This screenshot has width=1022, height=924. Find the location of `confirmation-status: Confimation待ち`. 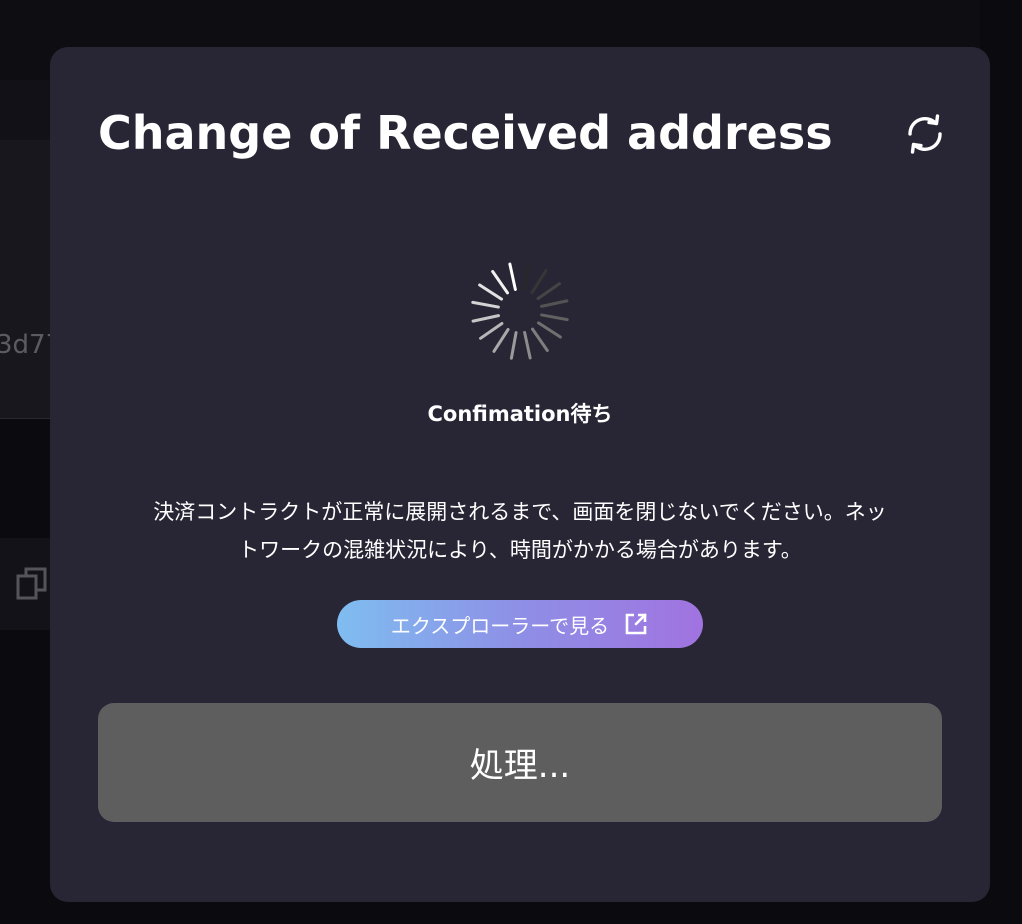

confirmation-status: Confimation待ち is located at coordinates (520, 414).